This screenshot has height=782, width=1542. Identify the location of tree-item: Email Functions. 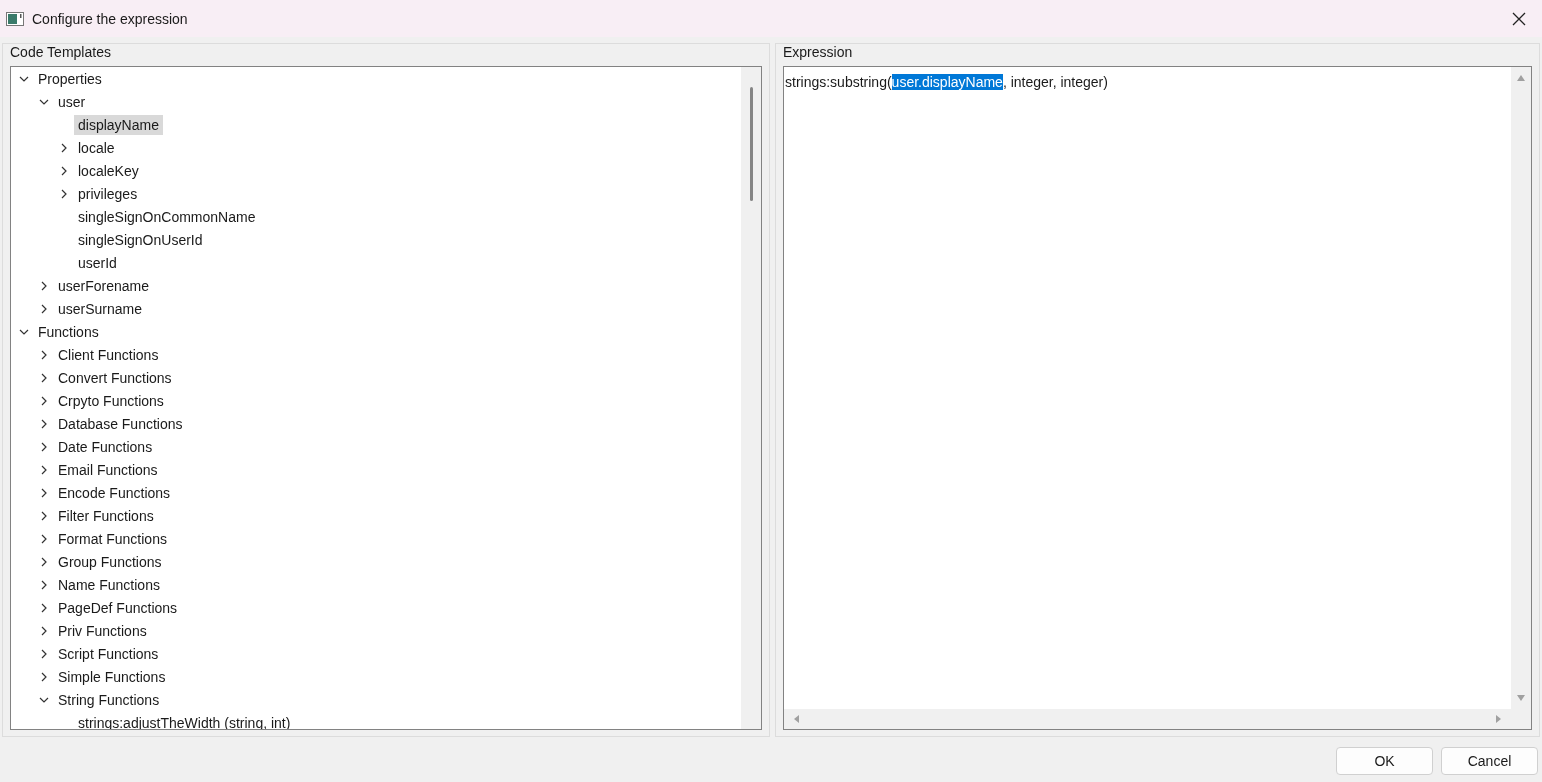
(108, 469).